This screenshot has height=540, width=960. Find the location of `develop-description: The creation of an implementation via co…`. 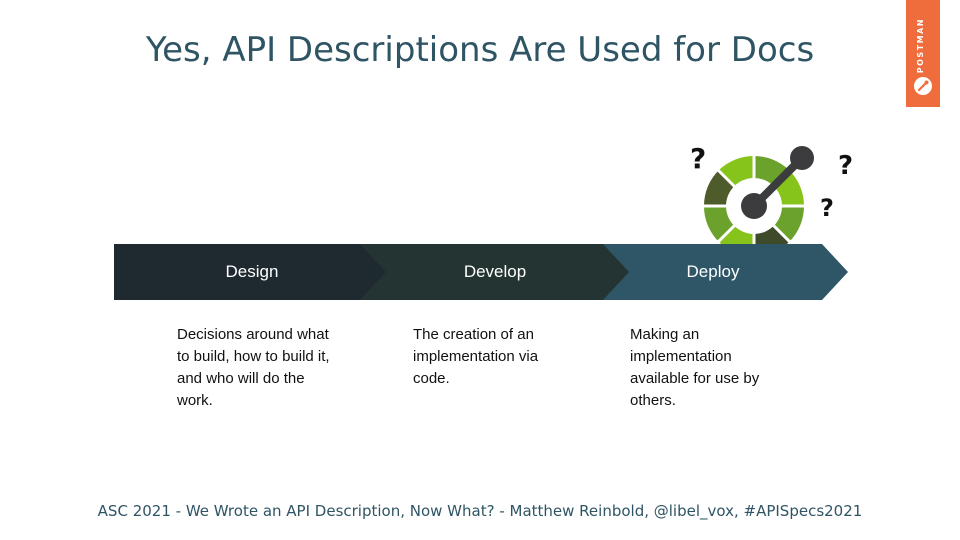

develop-description: The creation of an implementation via co… is located at coordinates (498, 357).